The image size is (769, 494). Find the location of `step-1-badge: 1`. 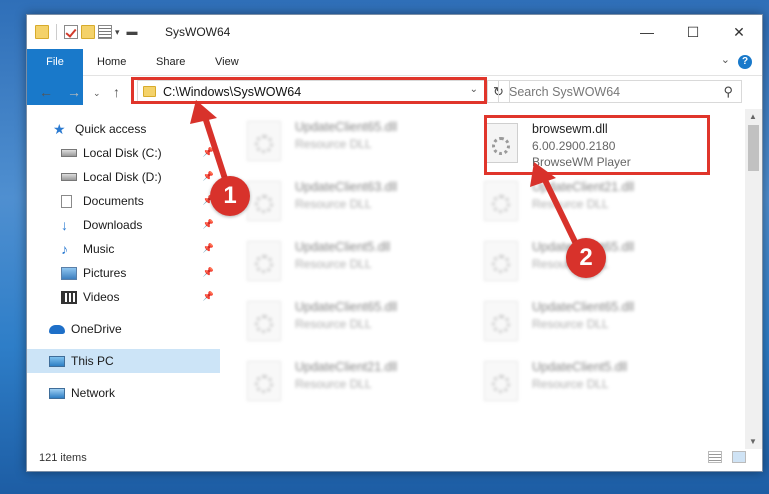

step-1-badge: 1 is located at coordinates (230, 196).